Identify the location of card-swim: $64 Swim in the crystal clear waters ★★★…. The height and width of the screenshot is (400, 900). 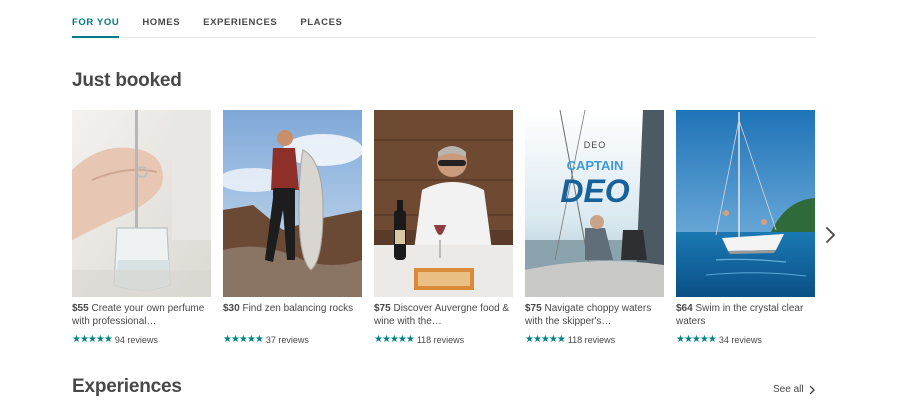
(745, 227).